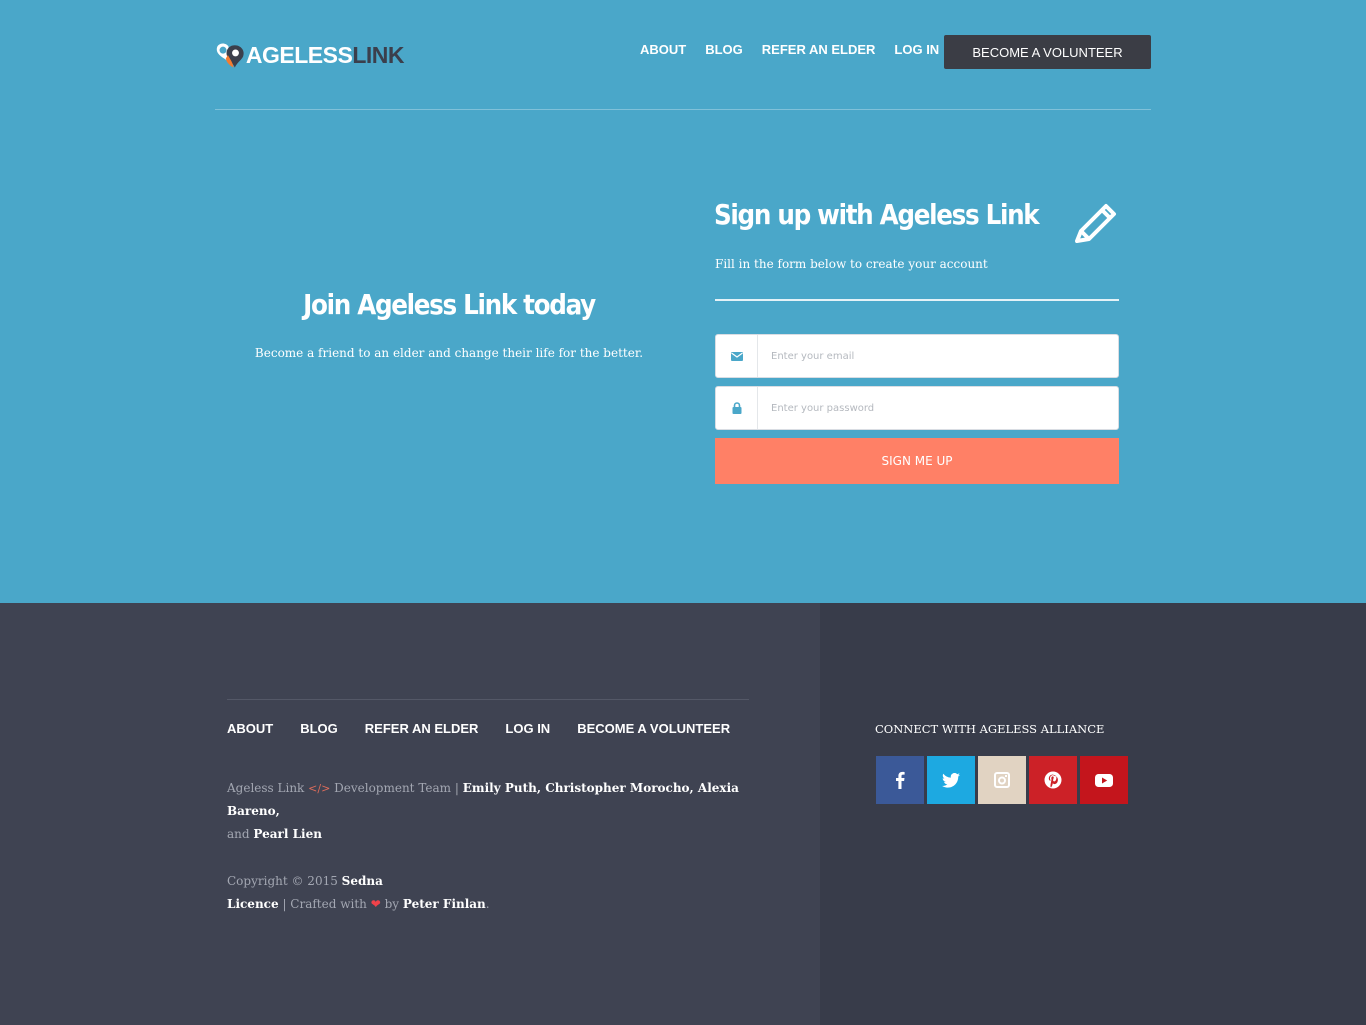  I want to click on nav-blog: BLOG, so click(724, 50).